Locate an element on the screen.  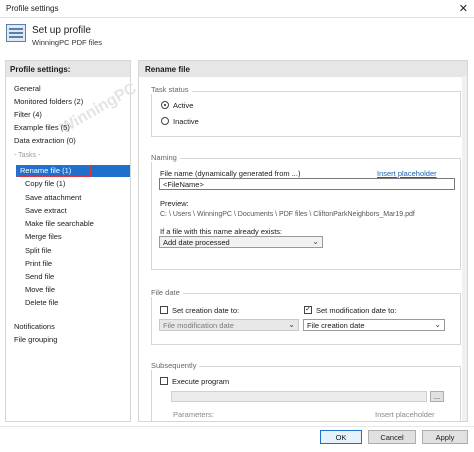
modification-date-value: File creation date is located at coordinates (336, 325).